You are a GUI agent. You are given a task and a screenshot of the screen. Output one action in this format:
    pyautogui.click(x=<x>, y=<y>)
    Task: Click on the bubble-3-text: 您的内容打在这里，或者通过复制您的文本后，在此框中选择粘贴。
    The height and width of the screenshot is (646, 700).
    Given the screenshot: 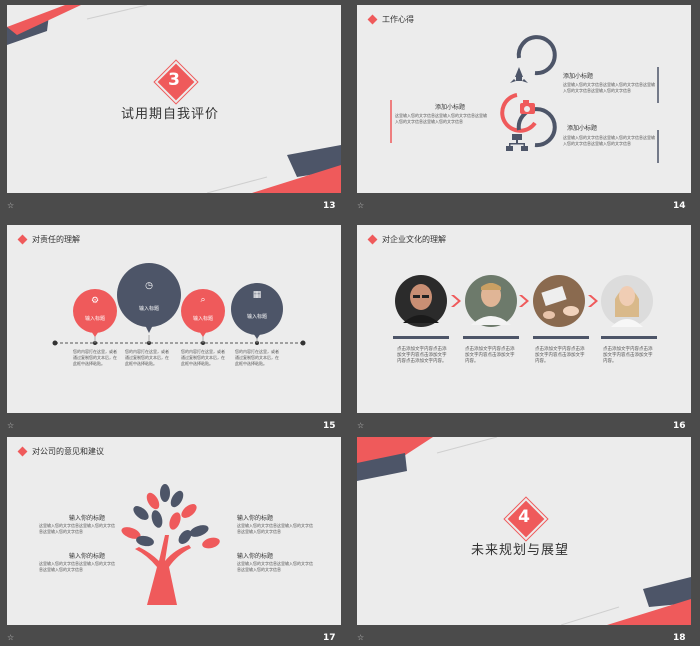 What is the action you would take?
    pyautogui.click(x=203, y=357)
    